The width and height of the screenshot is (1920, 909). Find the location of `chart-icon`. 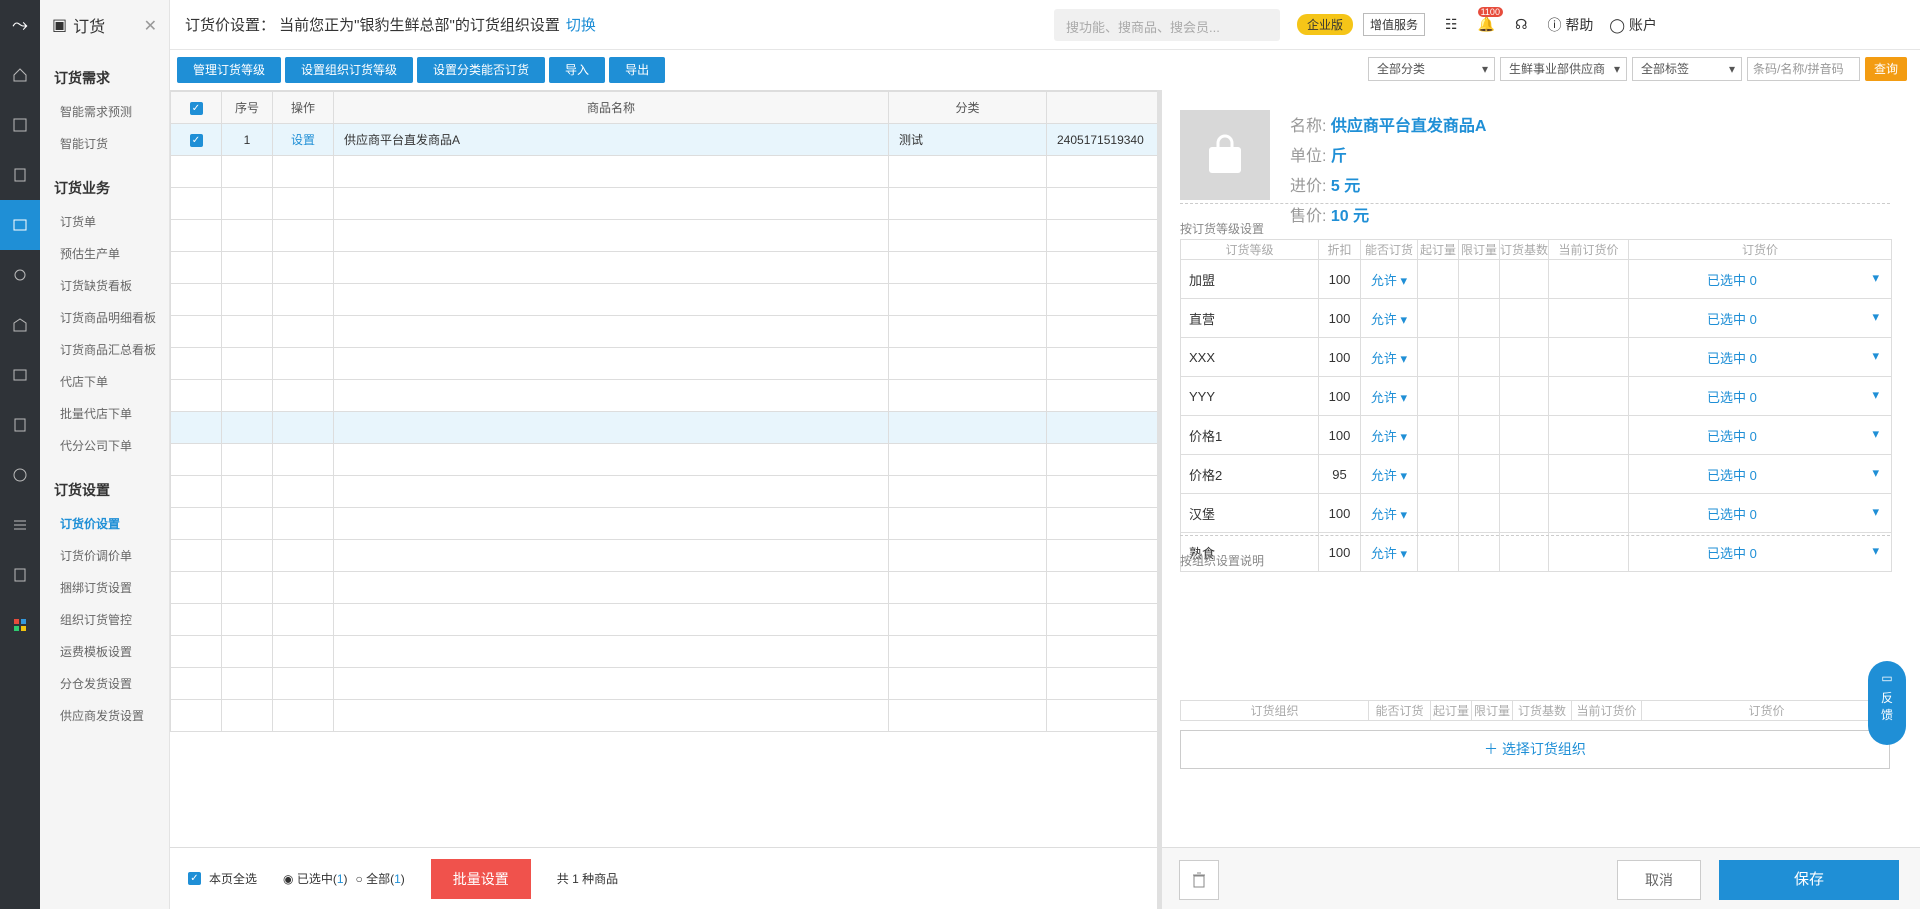

chart-icon is located at coordinates (20, 475).